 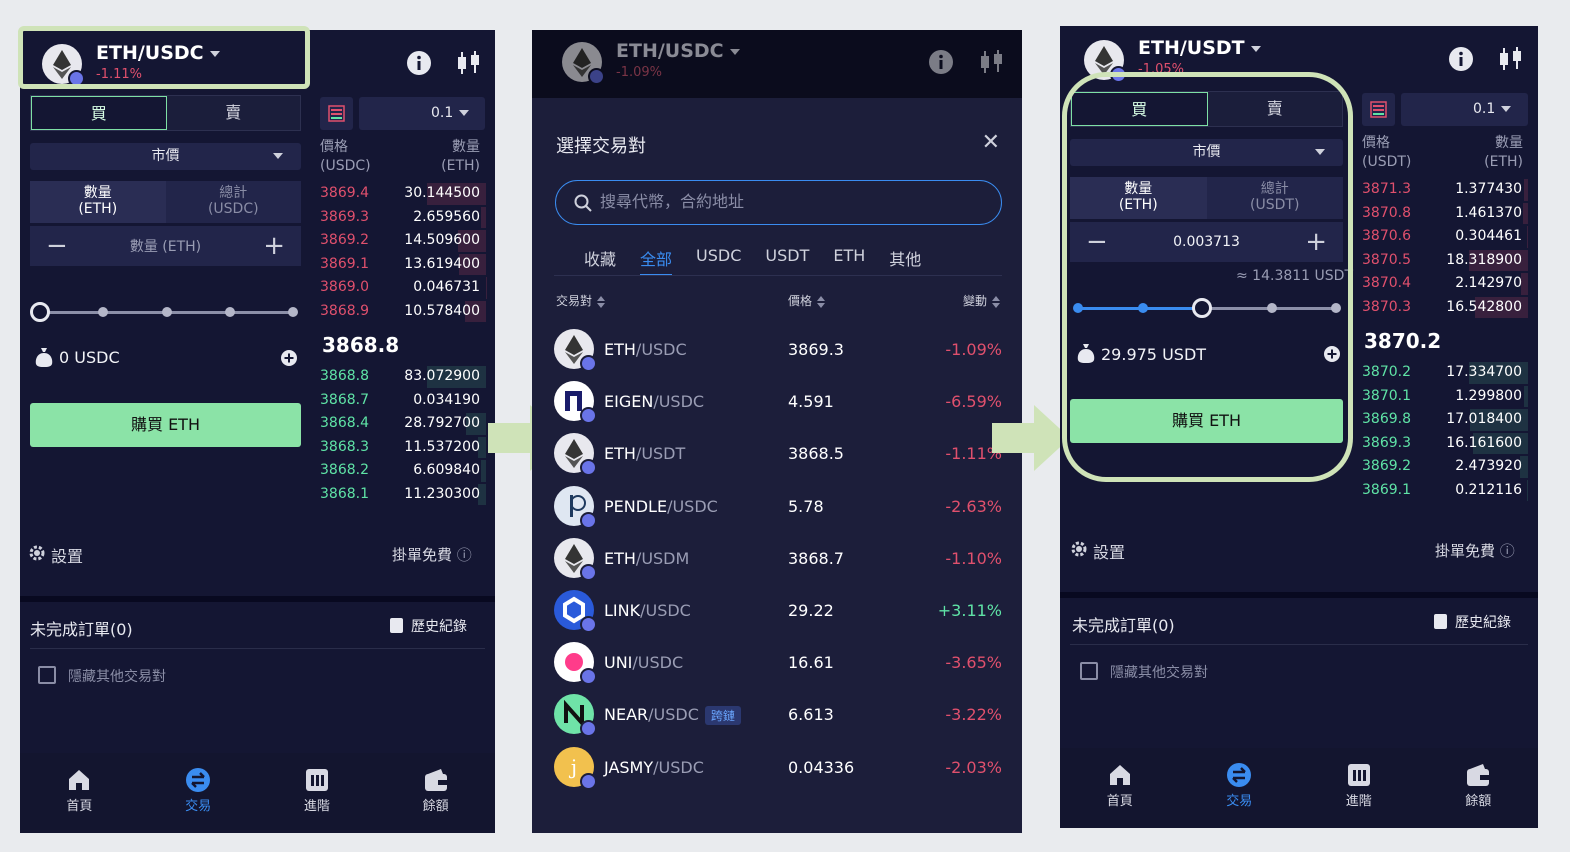 I want to click on tab-category: USDT, so click(x=787, y=261).